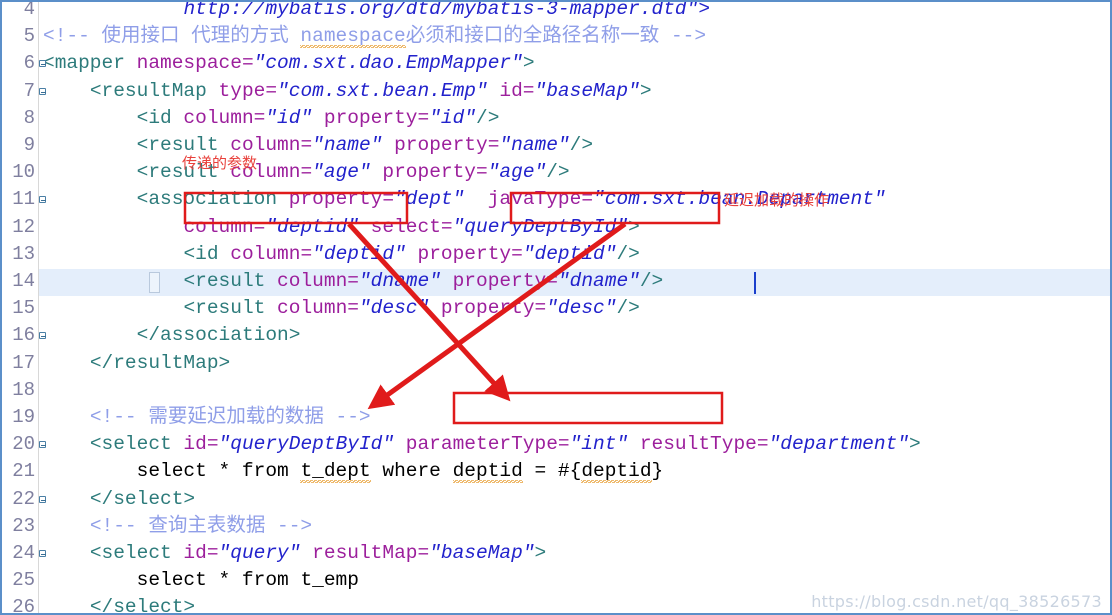 Image resolution: width=1112 pixels, height=615 pixels. I want to click on code-line: <id column="deptid" property="deptid"/>, so click(341, 254).